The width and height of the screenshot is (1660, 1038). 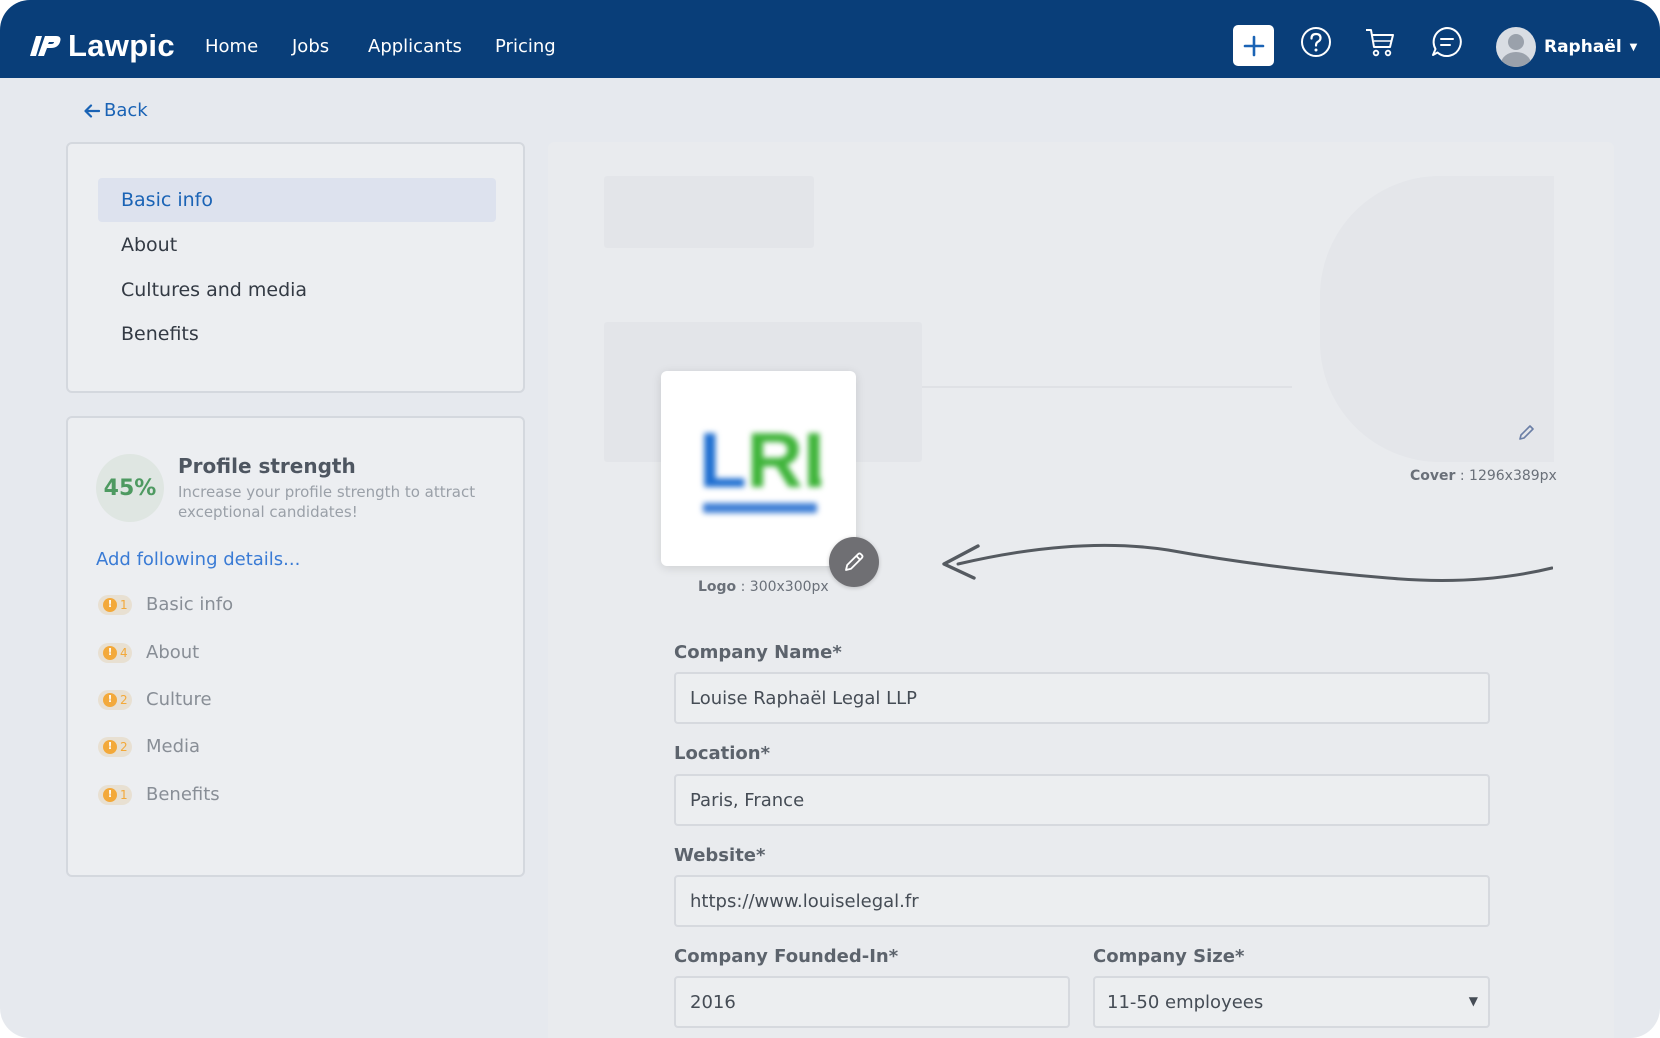 I want to click on nav-home-link: Home, so click(x=231, y=47).